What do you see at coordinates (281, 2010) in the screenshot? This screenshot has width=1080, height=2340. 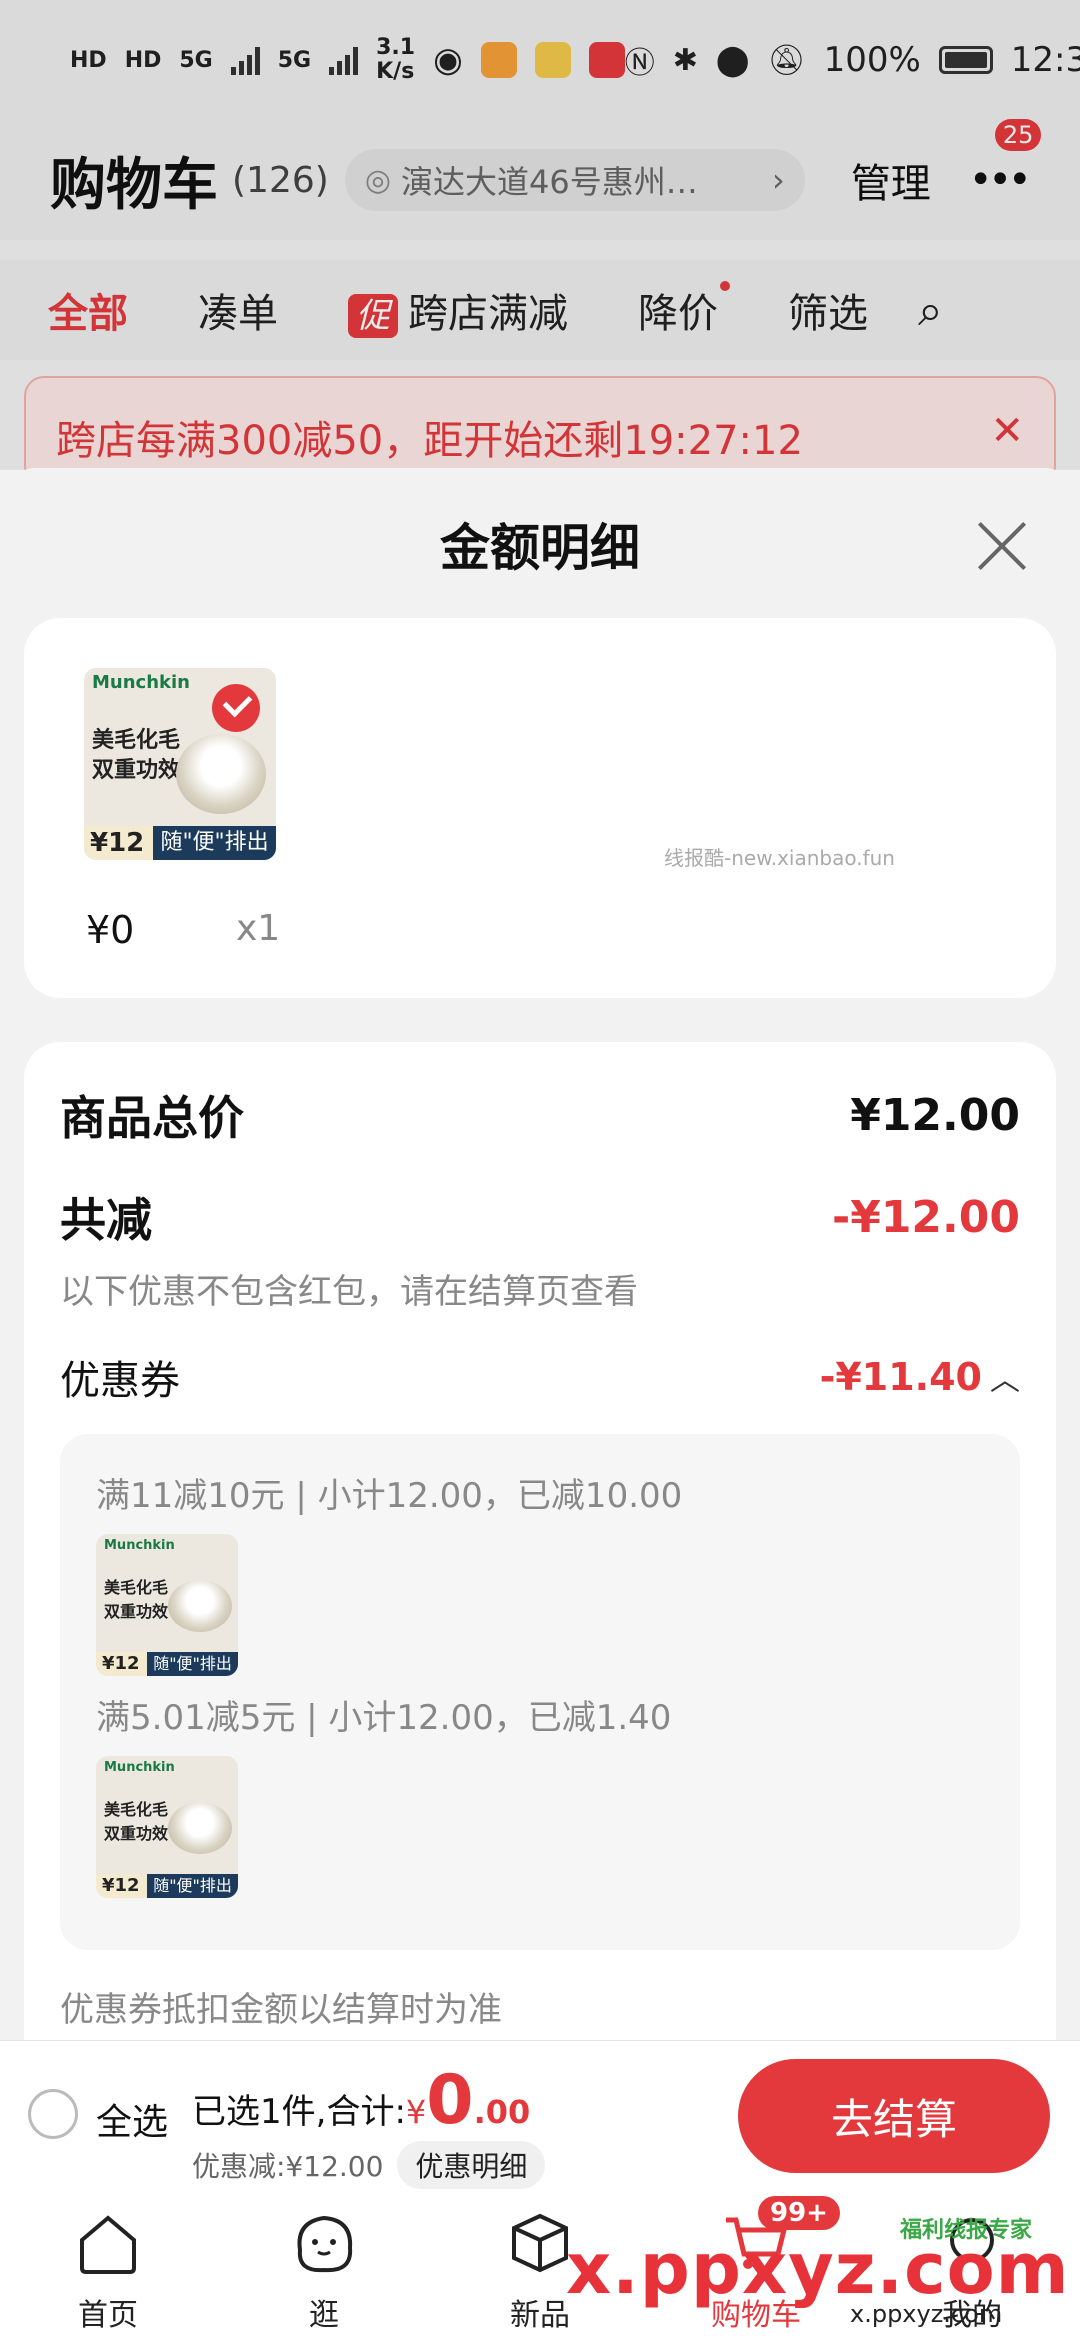 I see `coupon-footnote: 优惠券抵扣金额以结算时为准` at bounding box center [281, 2010].